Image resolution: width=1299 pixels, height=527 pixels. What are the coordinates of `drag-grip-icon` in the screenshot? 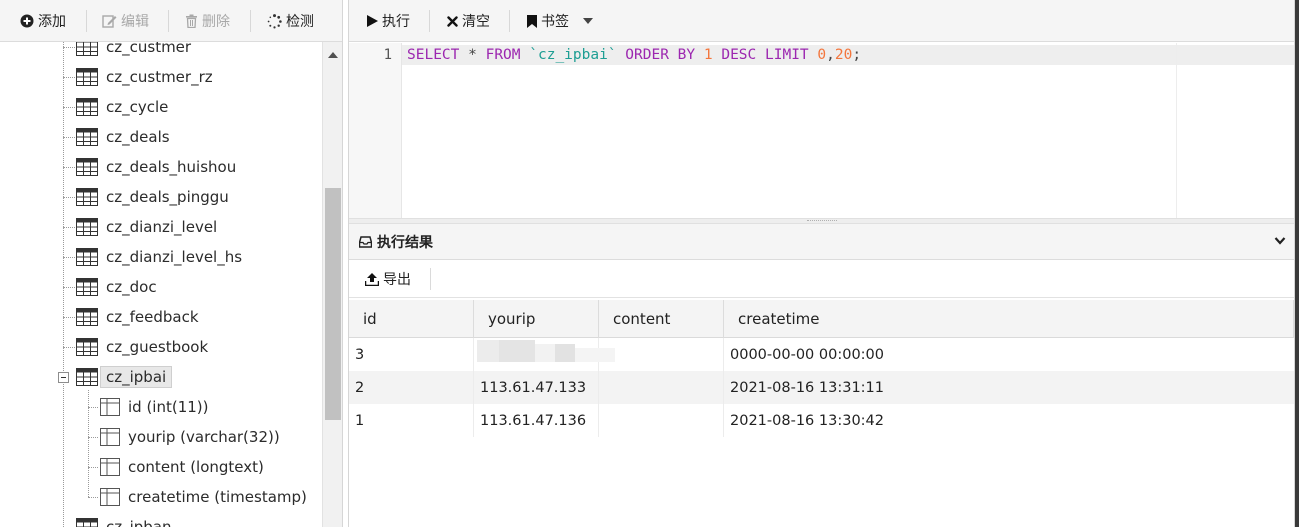 It's located at (822, 221).